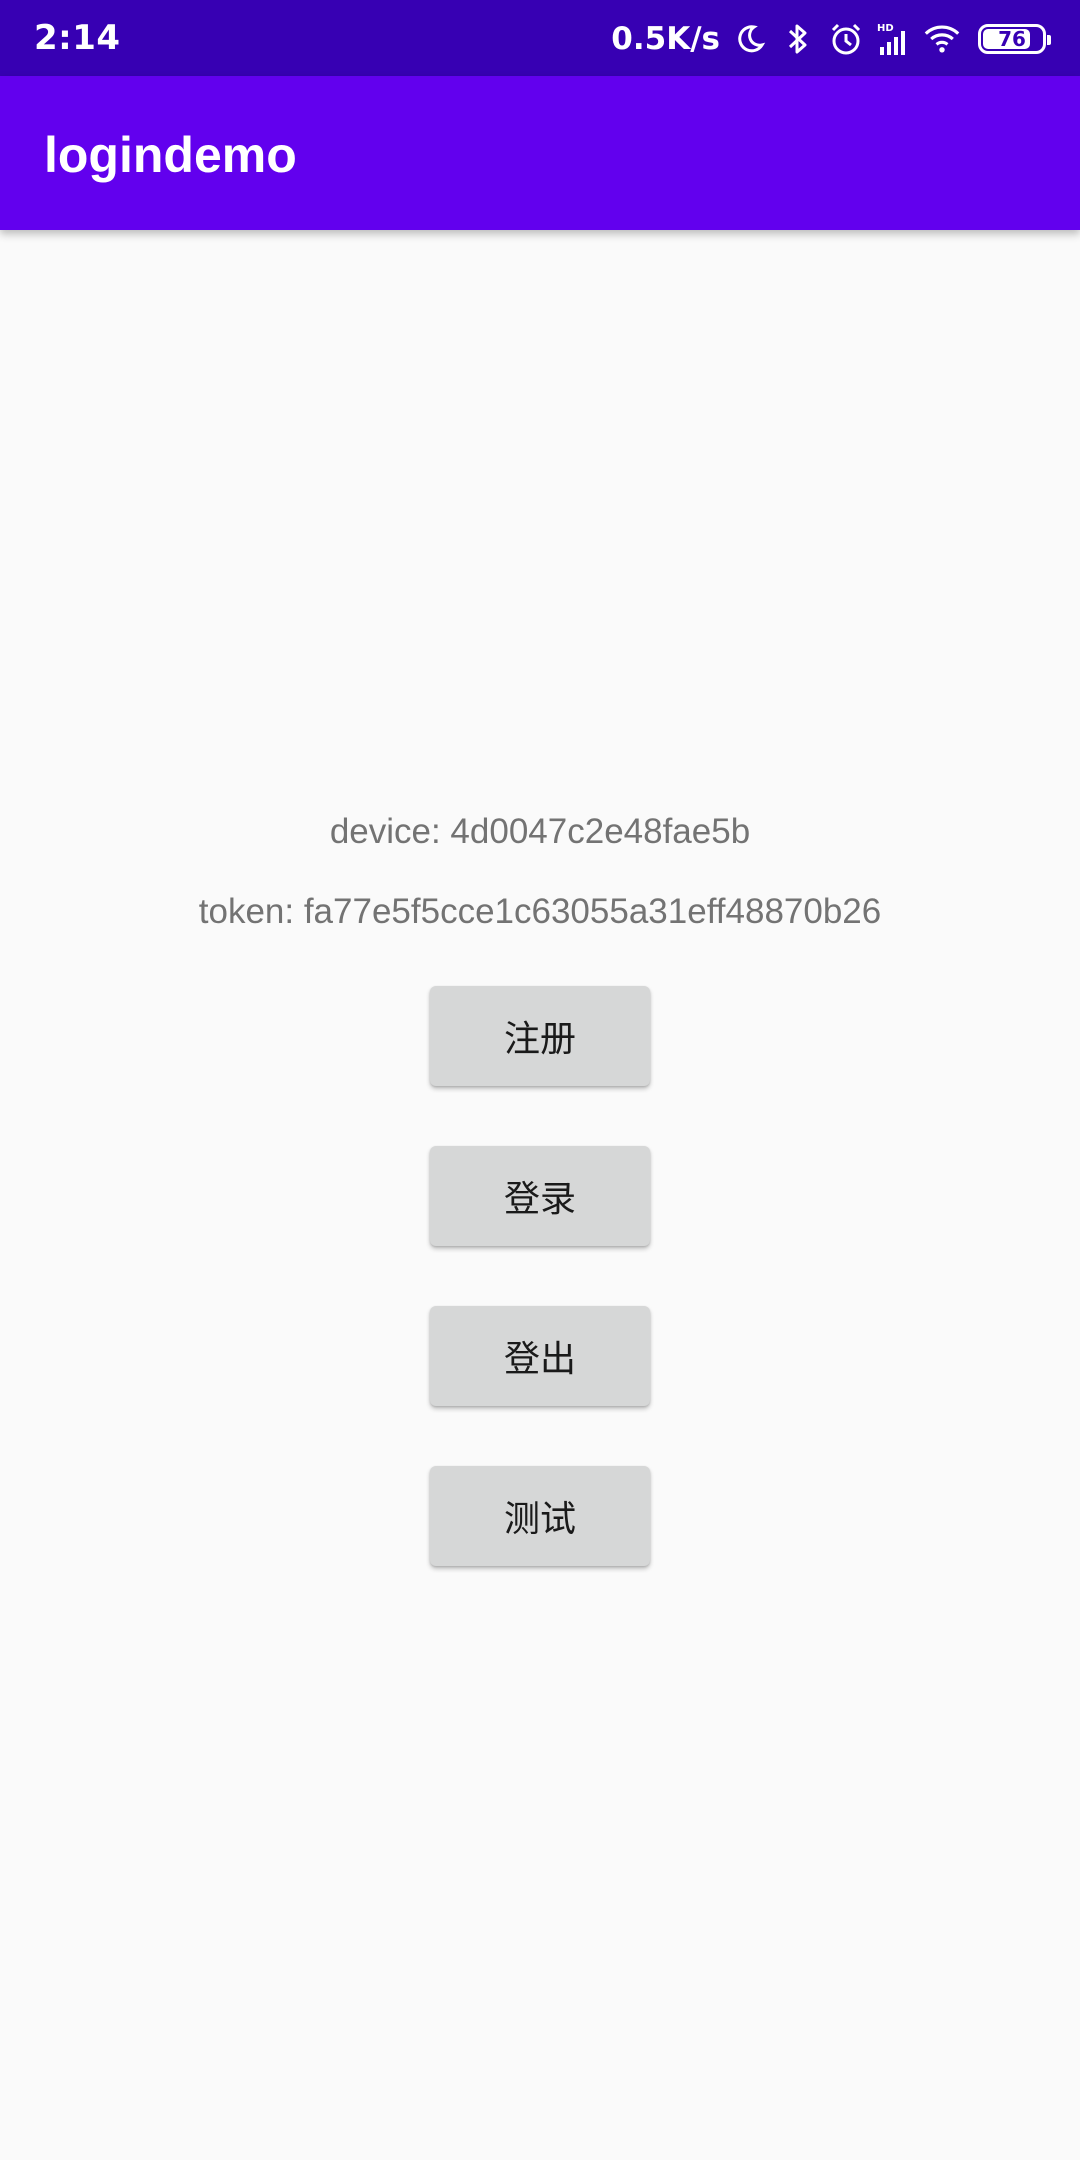  What do you see at coordinates (798, 39) in the screenshot?
I see `bluetooth-icon` at bounding box center [798, 39].